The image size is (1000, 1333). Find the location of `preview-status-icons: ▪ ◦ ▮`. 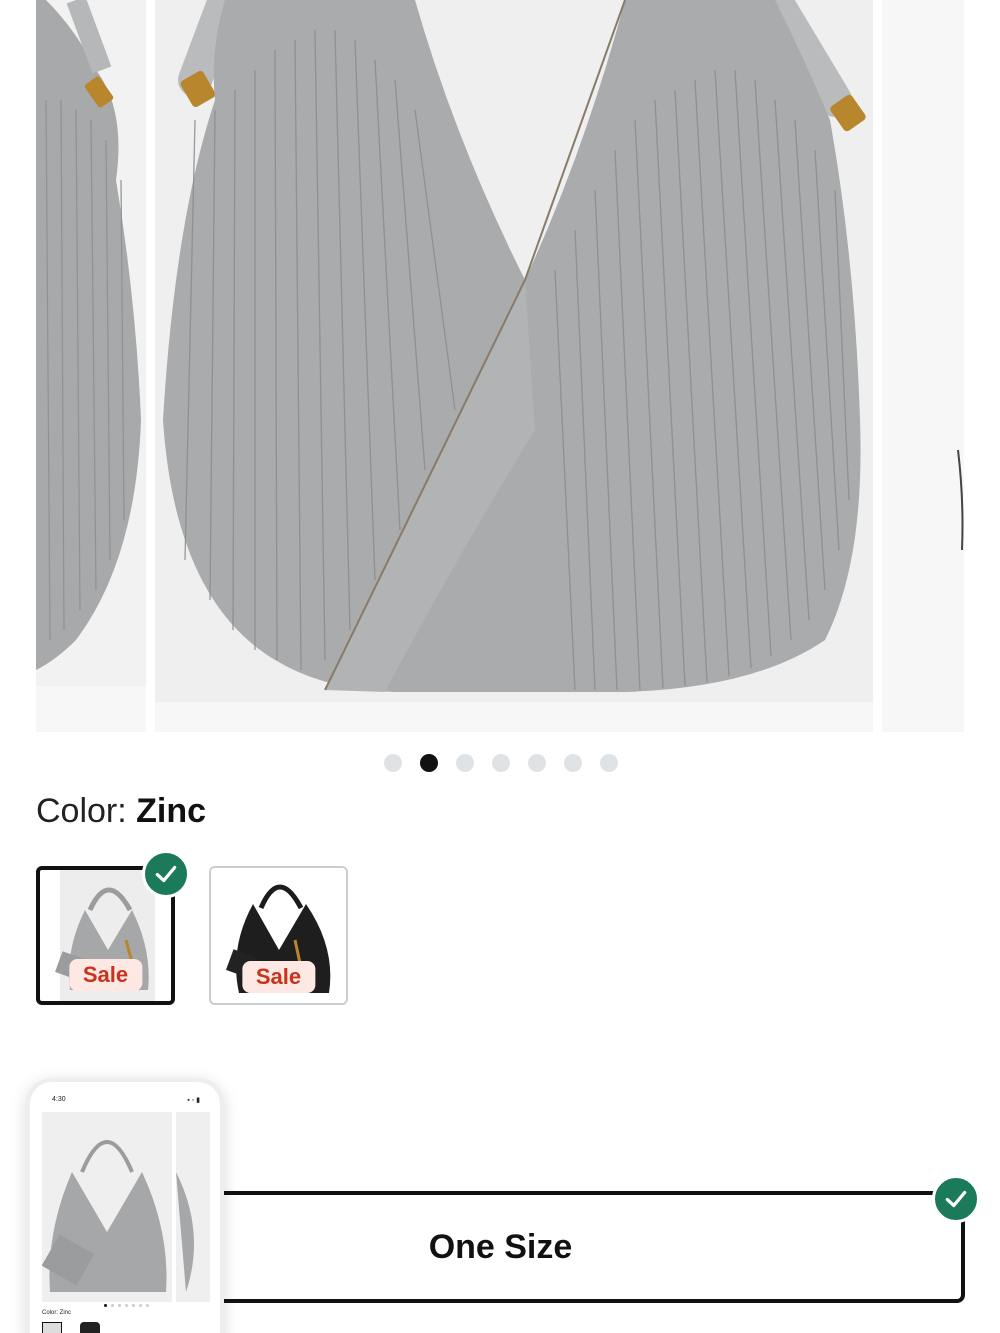

preview-status-icons: ▪ ◦ ▮ is located at coordinates (193, 1100).